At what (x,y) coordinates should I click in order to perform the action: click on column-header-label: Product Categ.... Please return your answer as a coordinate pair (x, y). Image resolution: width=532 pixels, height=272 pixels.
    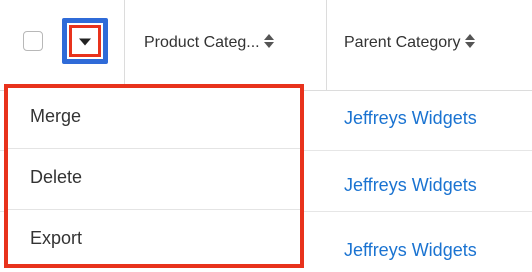
    Looking at the image, I should click on (202, 42).